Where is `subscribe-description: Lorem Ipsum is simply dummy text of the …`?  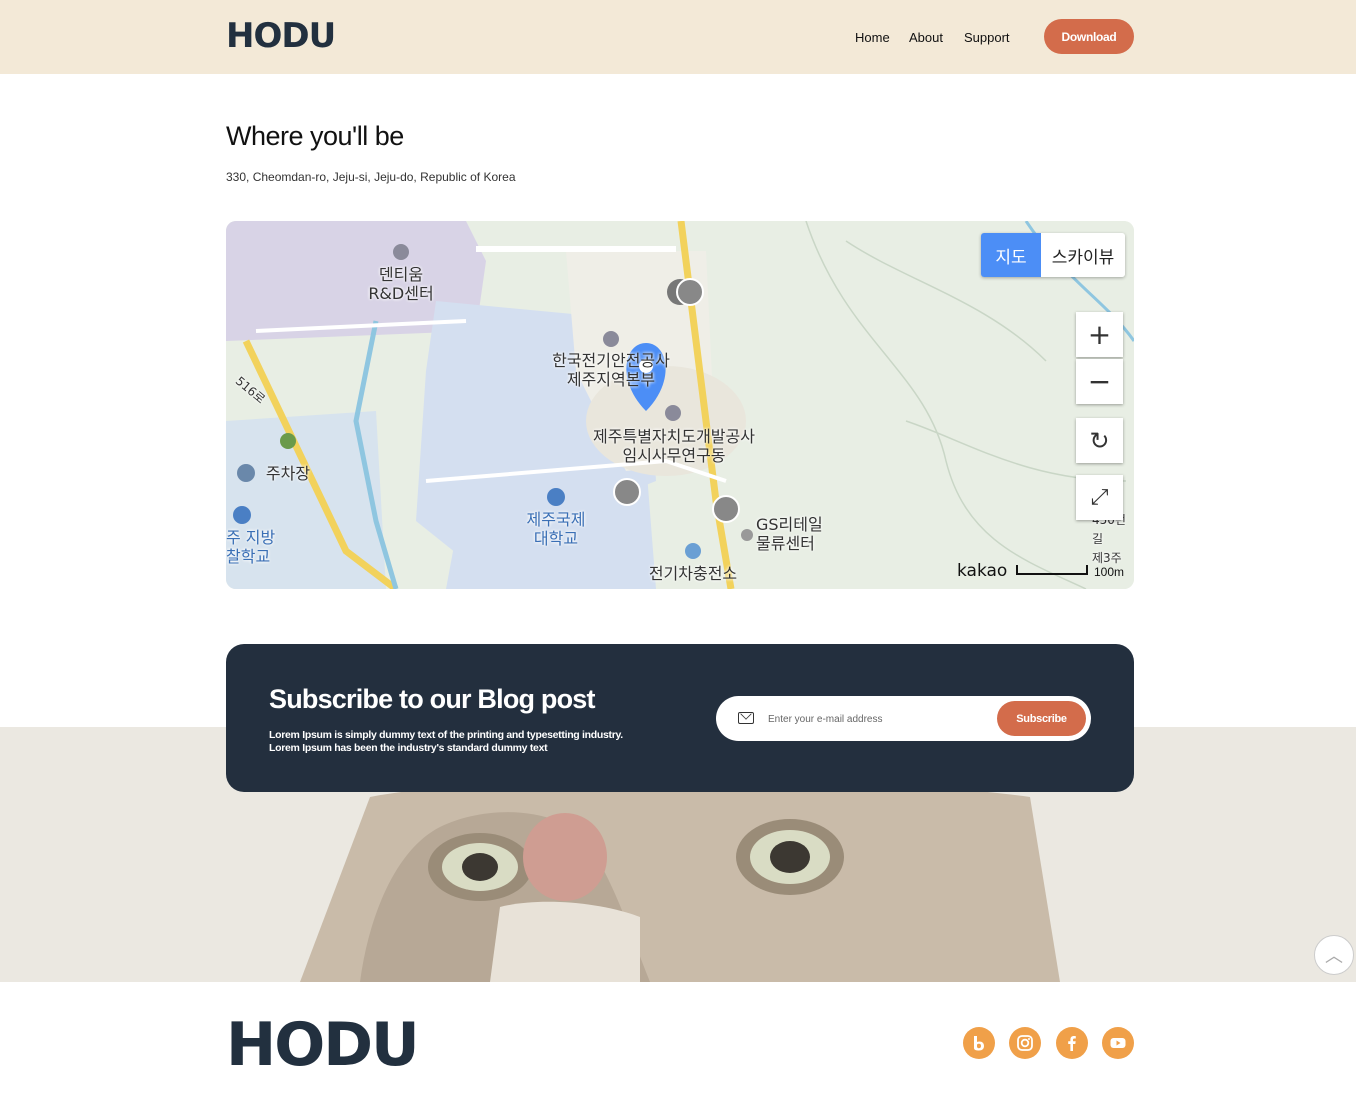
subscribe-description: Lorem Ipsum is simply dummy text of the … is located at coordinates (446, 741).